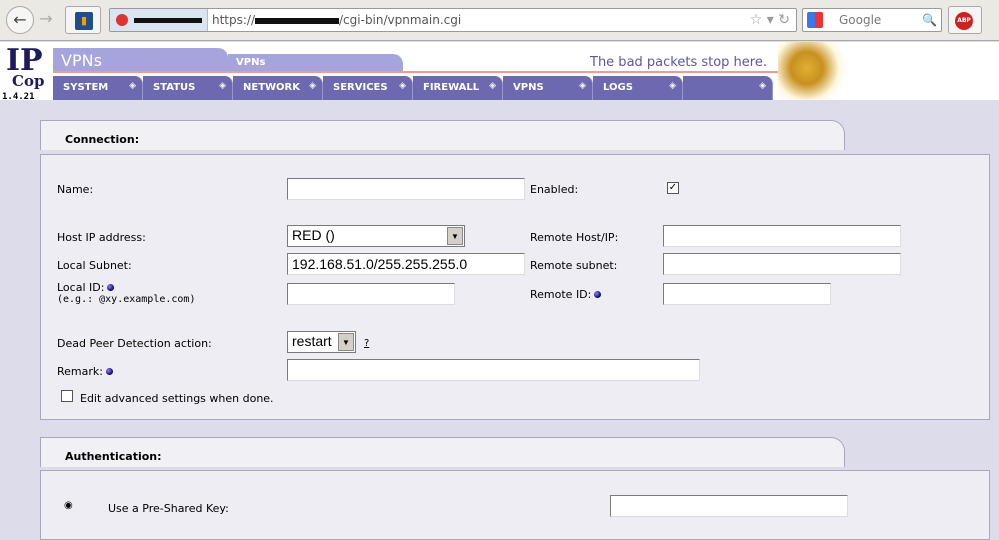 The height and width of the screenshot is (540, 999). Describe the element at coordinates (315, 63) in the screenshot. I see `sub-tab-vpns: VPNs` at that location.